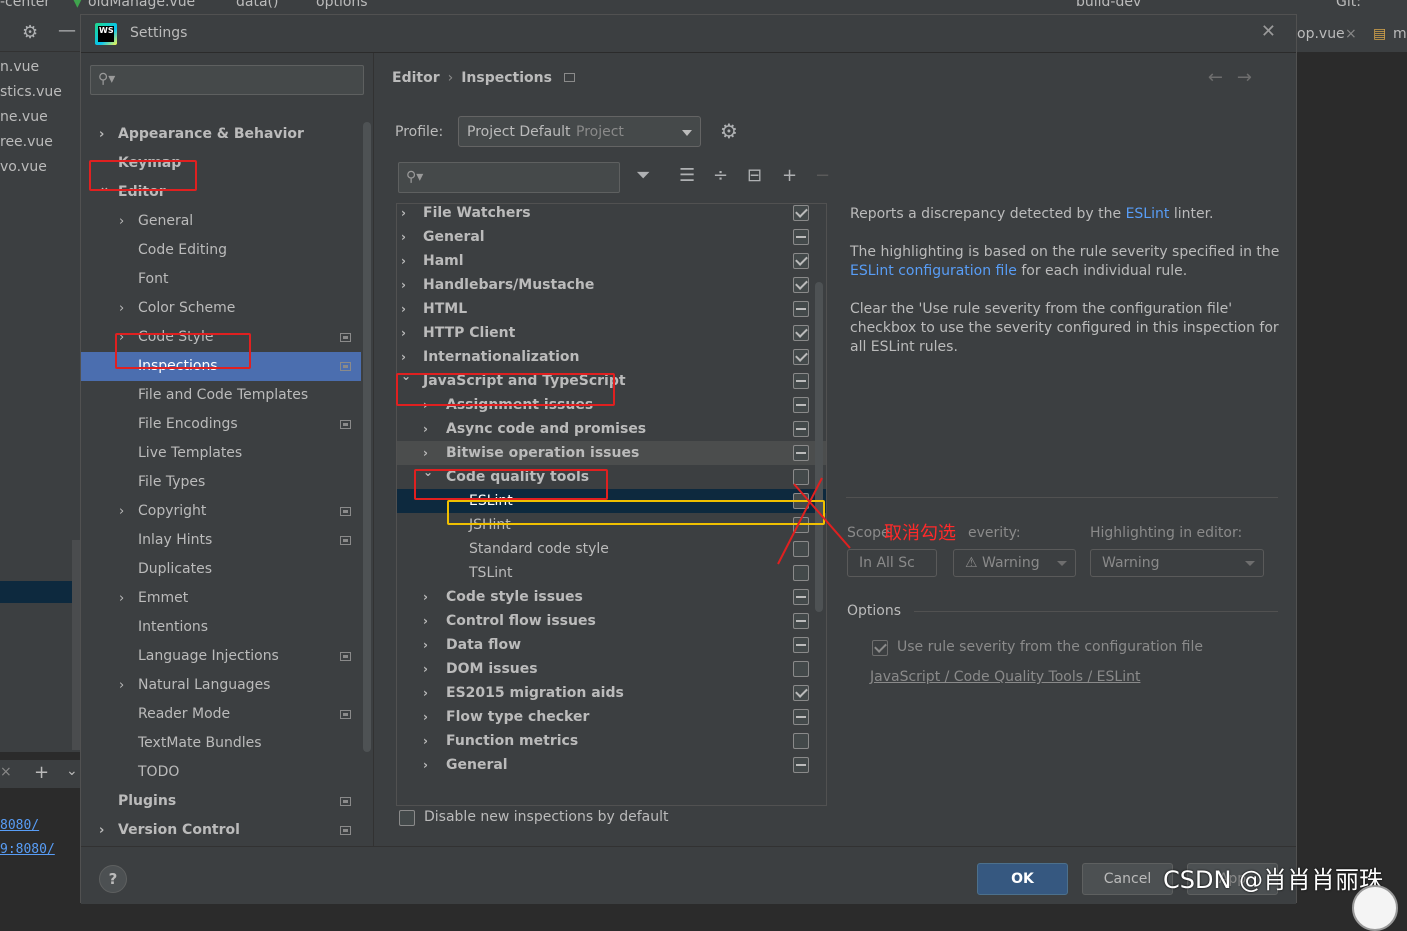  Describe the element at coordinates (221, 656) in the screenshot. I see `nav-item-language-injections: Language Injections` at that location.